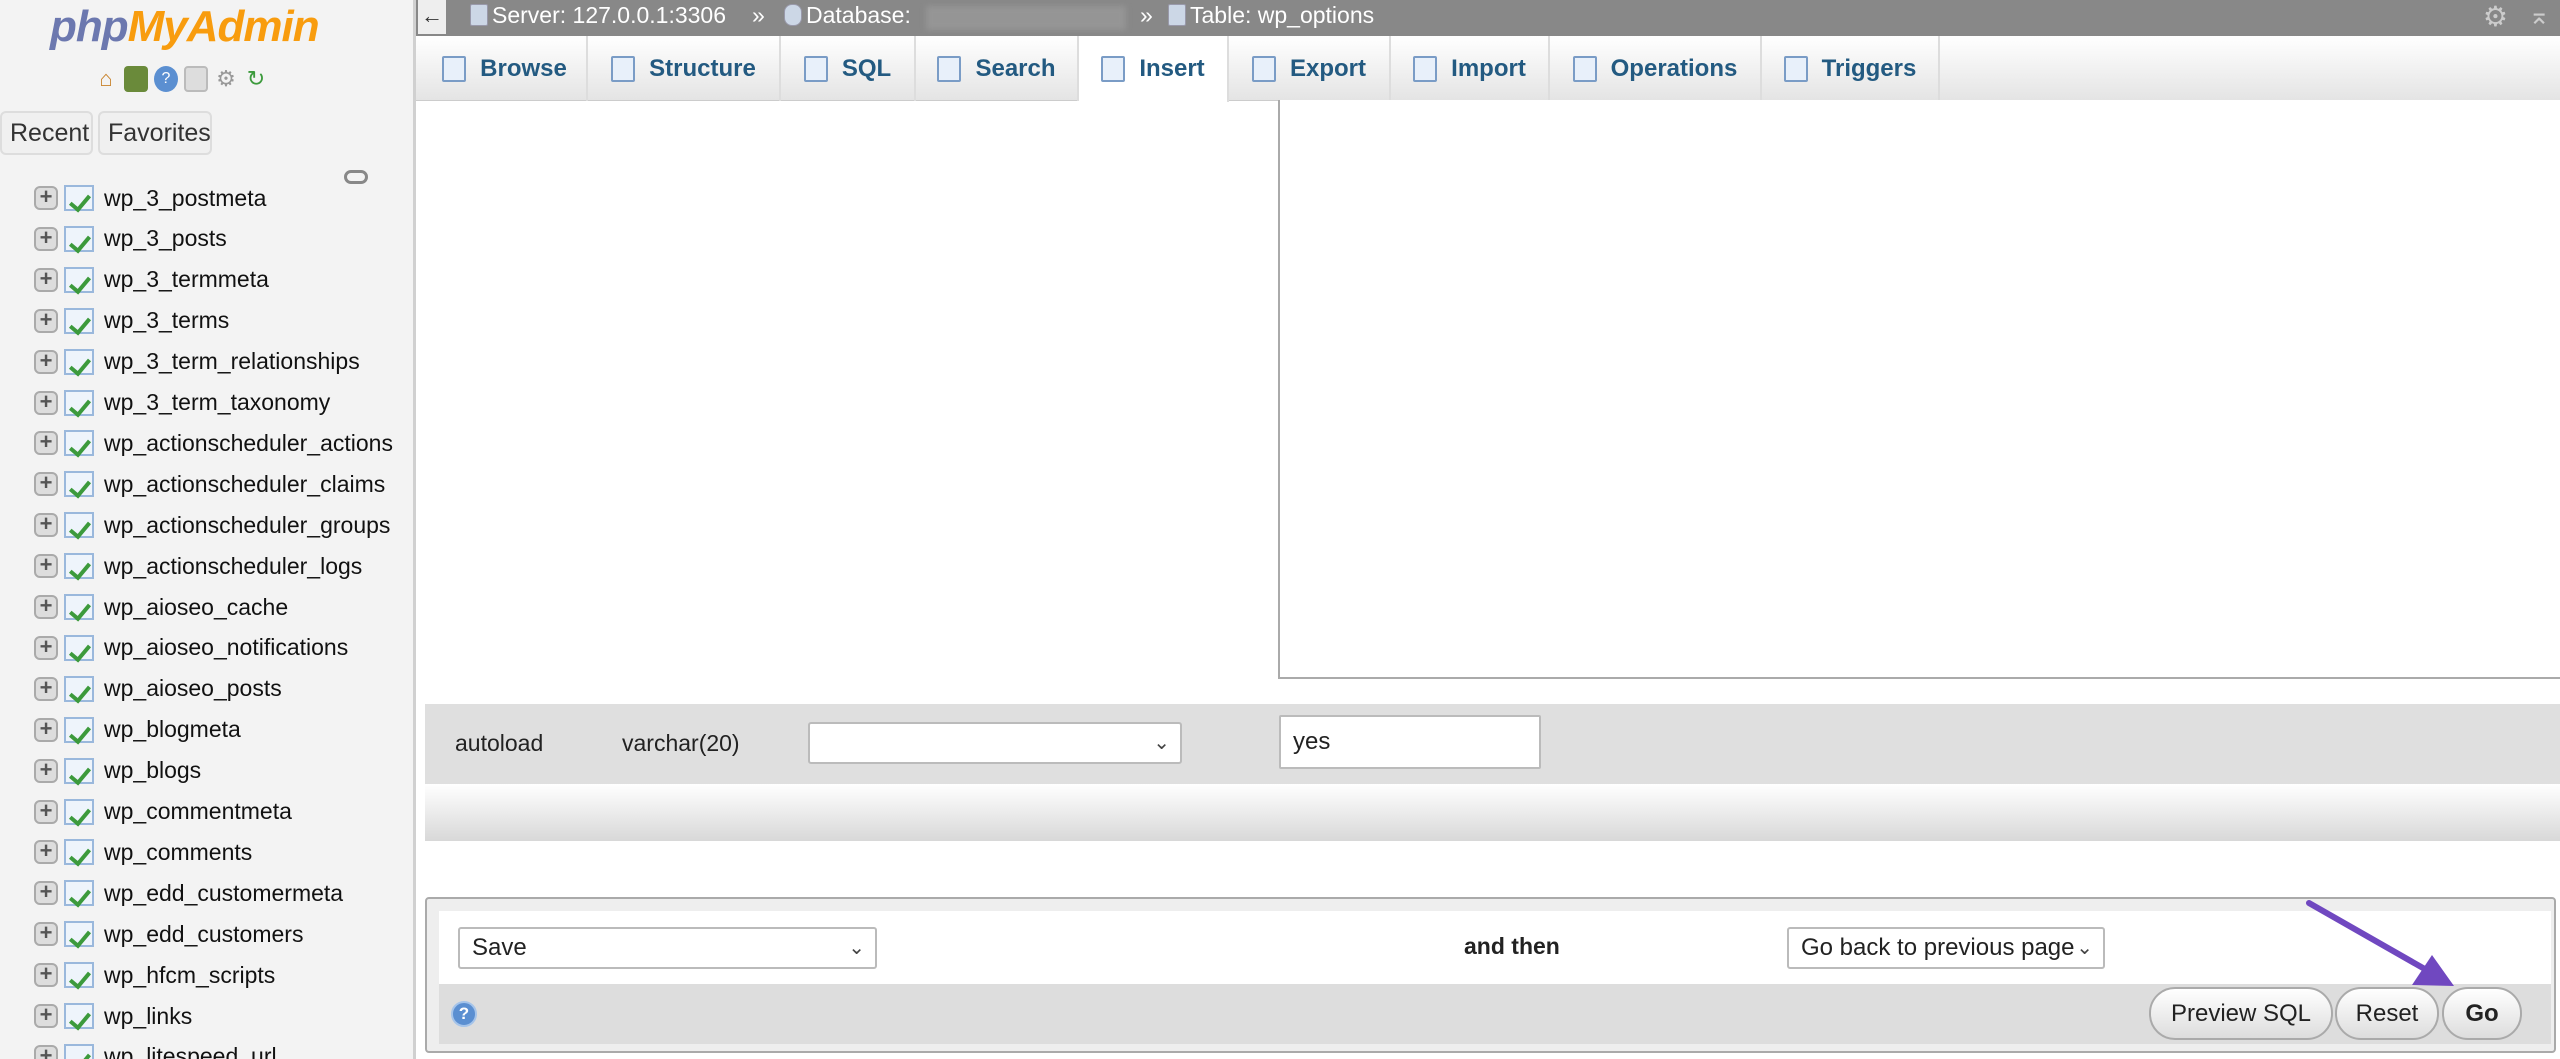  What do you see at coordinates (1310, 68) in the screenshot?
I see `tab-export: Export` at bounding box center [1310, 68].